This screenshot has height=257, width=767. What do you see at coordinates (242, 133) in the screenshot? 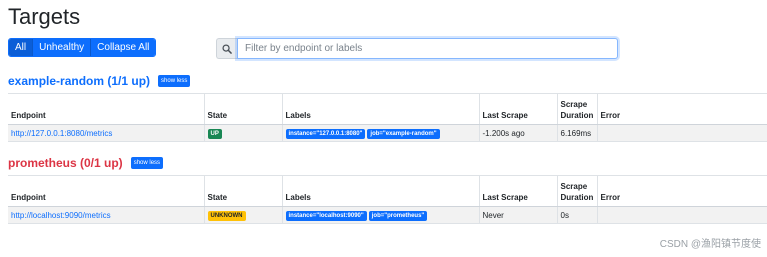
I see `state-cell: UP` at bounding box center [242, 133].